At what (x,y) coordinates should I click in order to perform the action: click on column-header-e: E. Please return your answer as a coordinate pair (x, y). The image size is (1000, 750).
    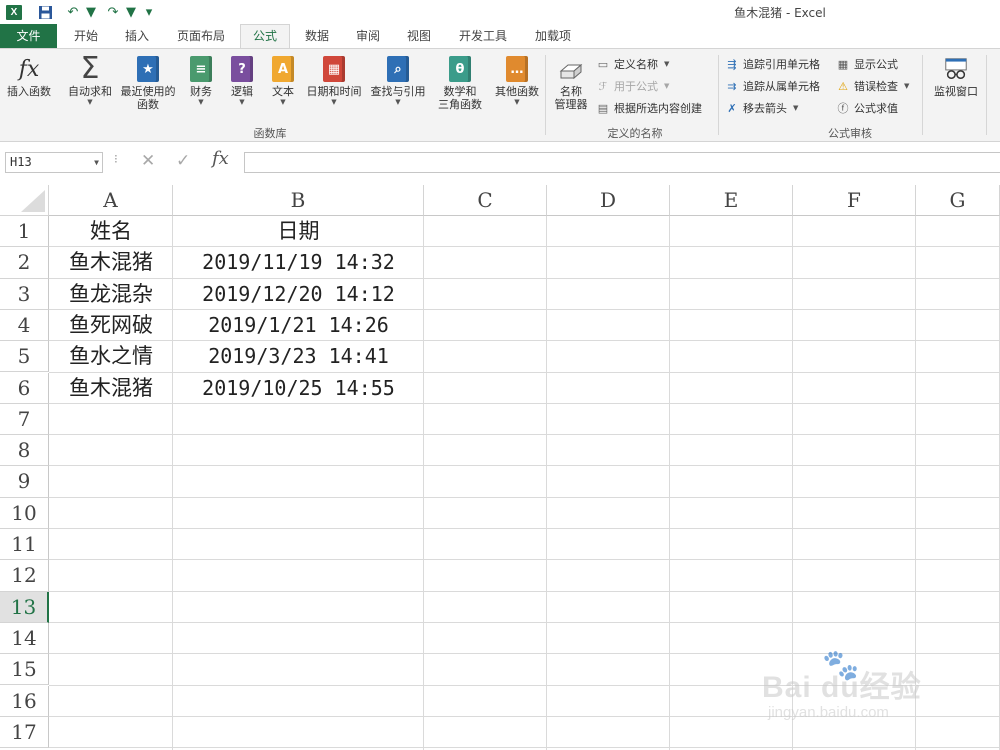
    Looking at the image, I should click on (731, 200).